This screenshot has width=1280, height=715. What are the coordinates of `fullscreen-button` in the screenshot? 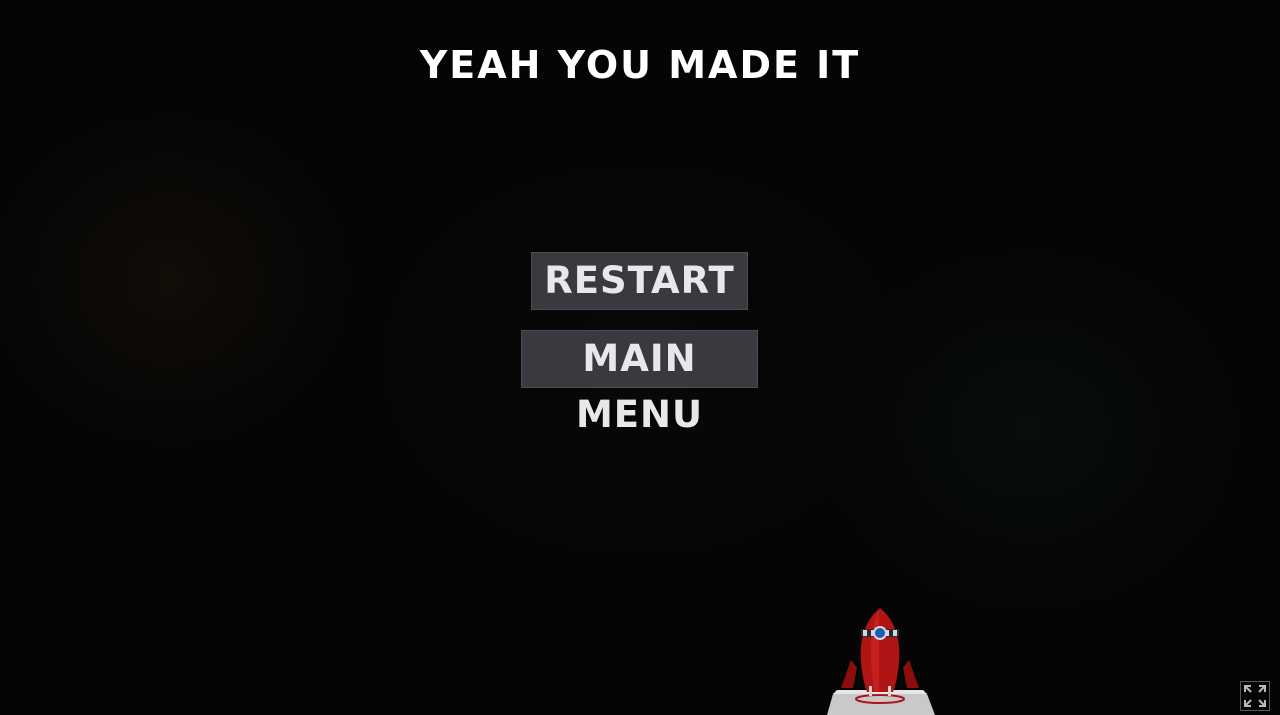 It's located at (1255, 696).